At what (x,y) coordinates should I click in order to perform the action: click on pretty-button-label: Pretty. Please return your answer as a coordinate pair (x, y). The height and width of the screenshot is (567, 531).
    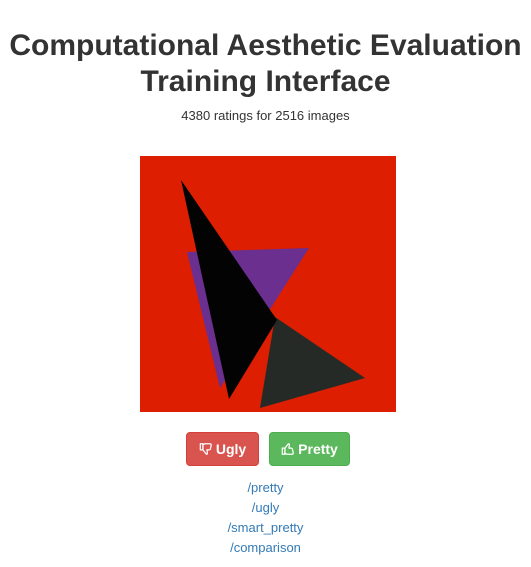
    Looking at the image, I should click on (318, 449).